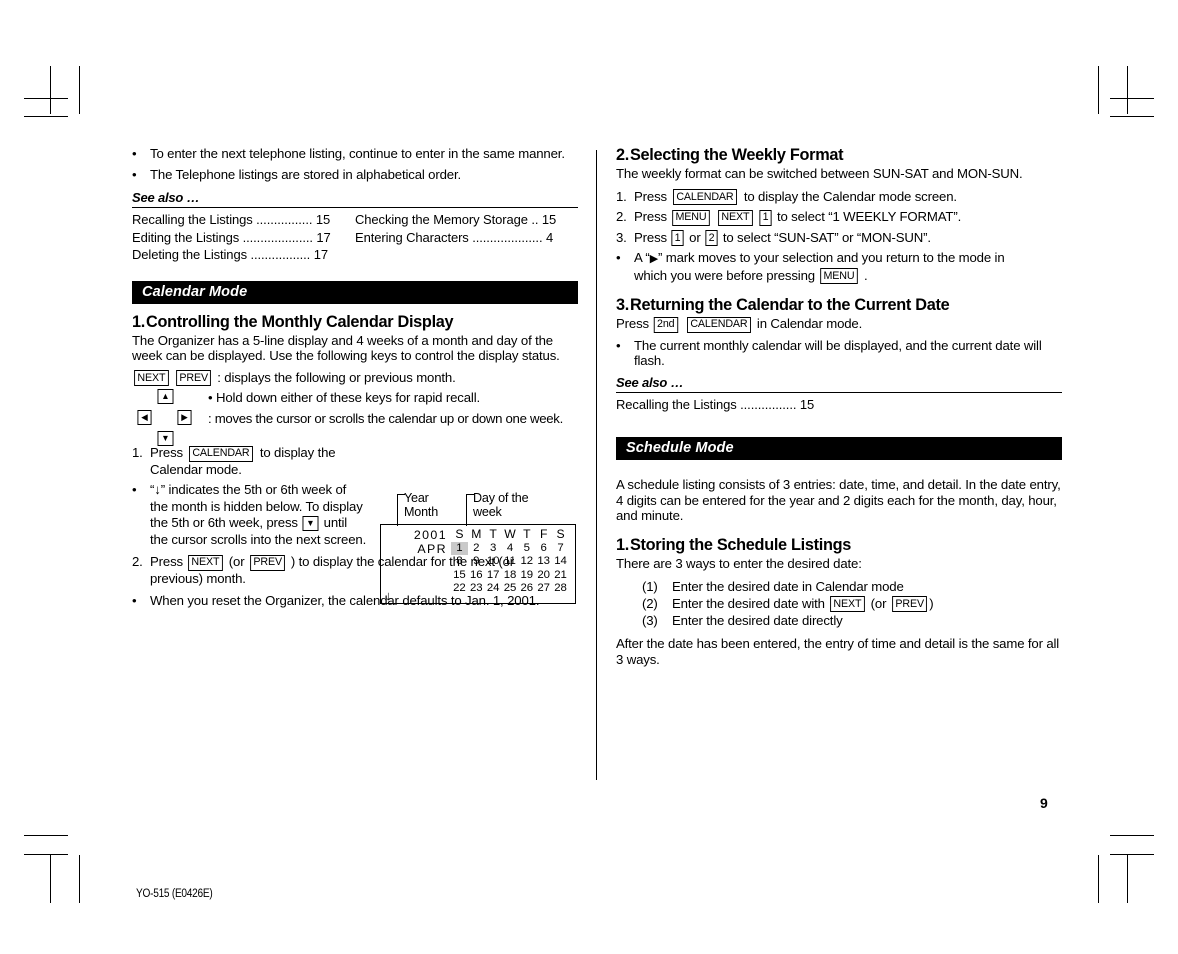  Describe the element at coordinates (236, 562) in the screenshot. I see `step-text-mid: (or` at that location.